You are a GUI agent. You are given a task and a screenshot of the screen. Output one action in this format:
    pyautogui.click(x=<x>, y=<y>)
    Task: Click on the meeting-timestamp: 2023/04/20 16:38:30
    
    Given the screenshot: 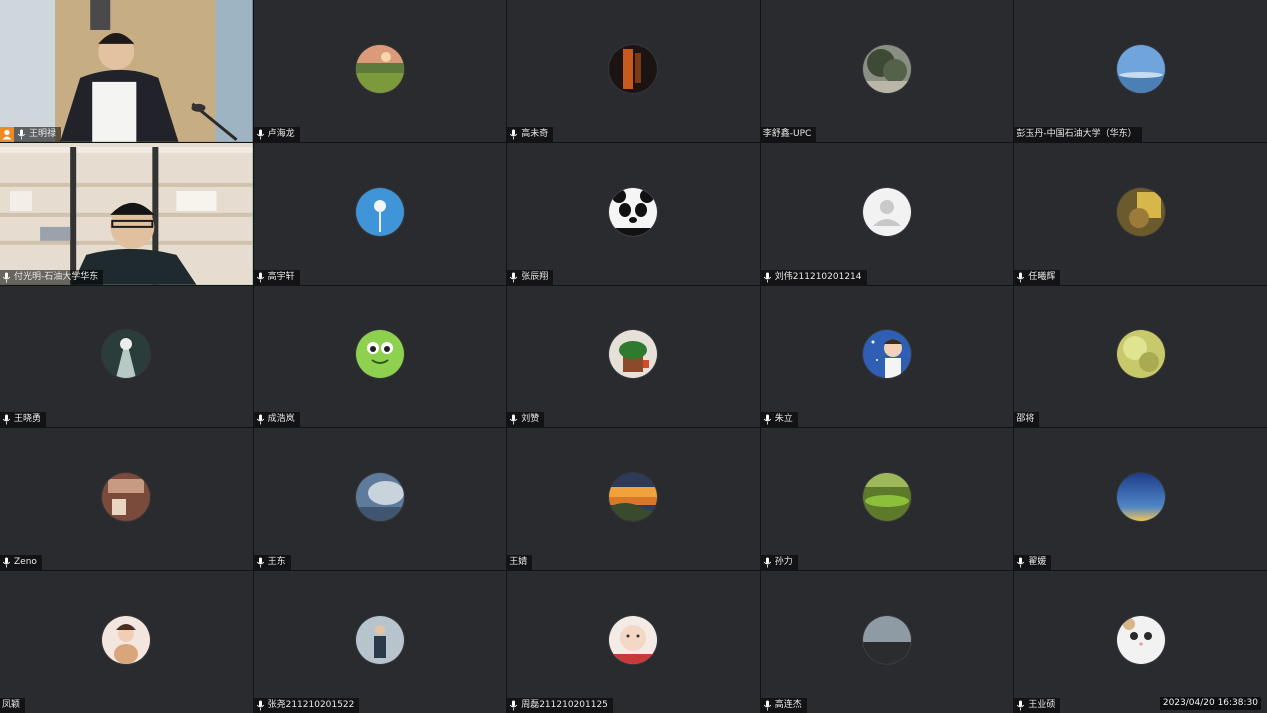 What is the action you would take?
    pyautogui.click(x=1210, y=703)
    